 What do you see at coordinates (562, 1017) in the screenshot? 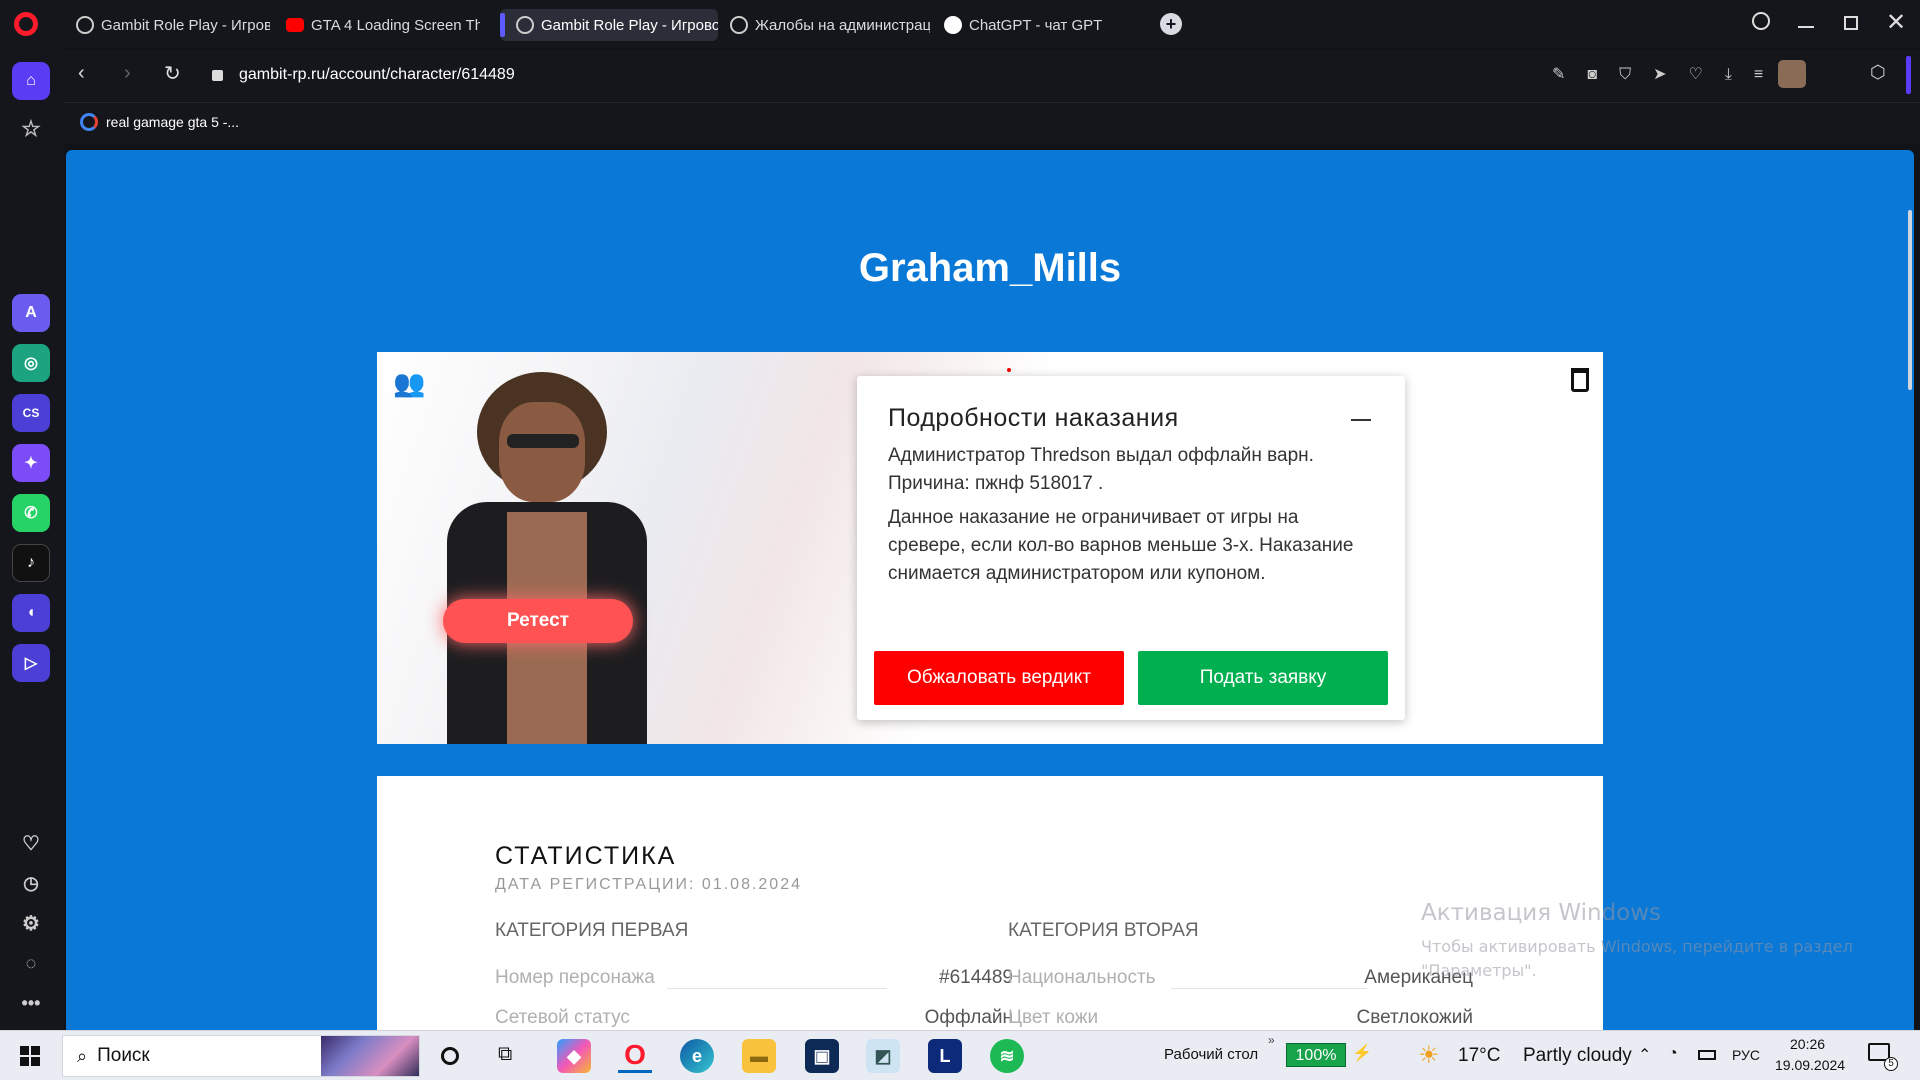
I see `stat-label-status: Сетевой статус` at bounding box center [562, 1017].